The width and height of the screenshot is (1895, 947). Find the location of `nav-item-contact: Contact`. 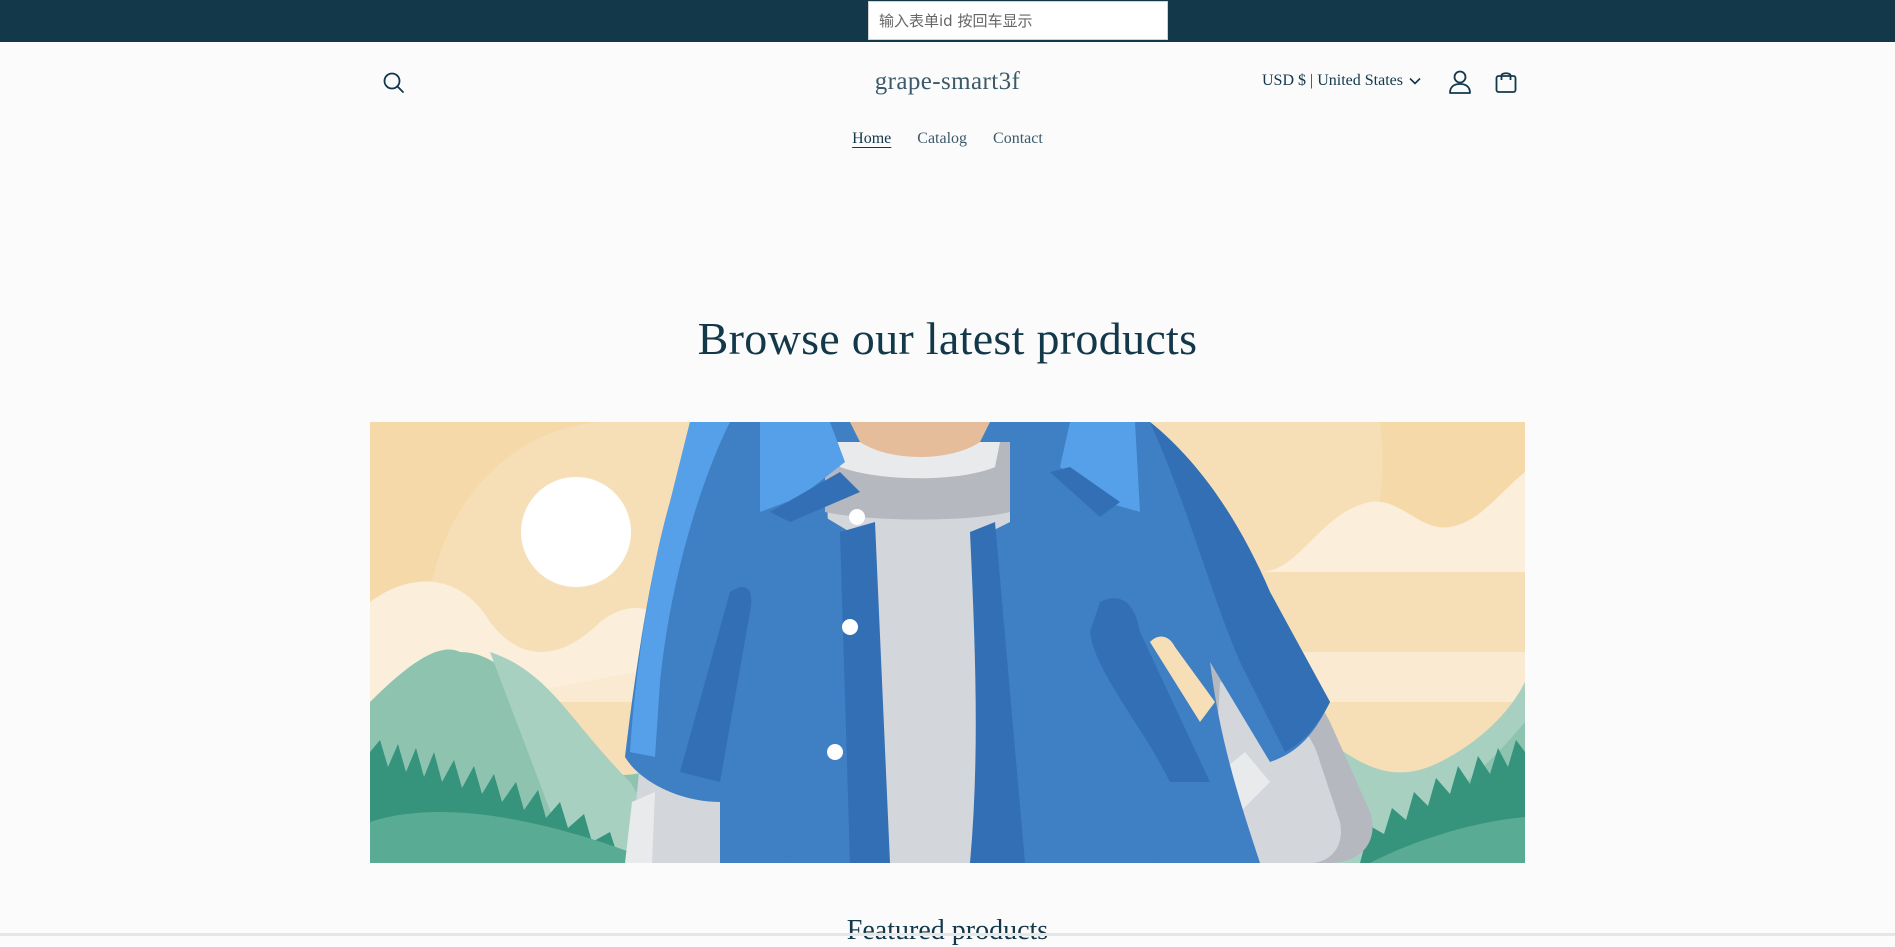

nav-item-contact: Contact is located at coordinates (1018, 138).